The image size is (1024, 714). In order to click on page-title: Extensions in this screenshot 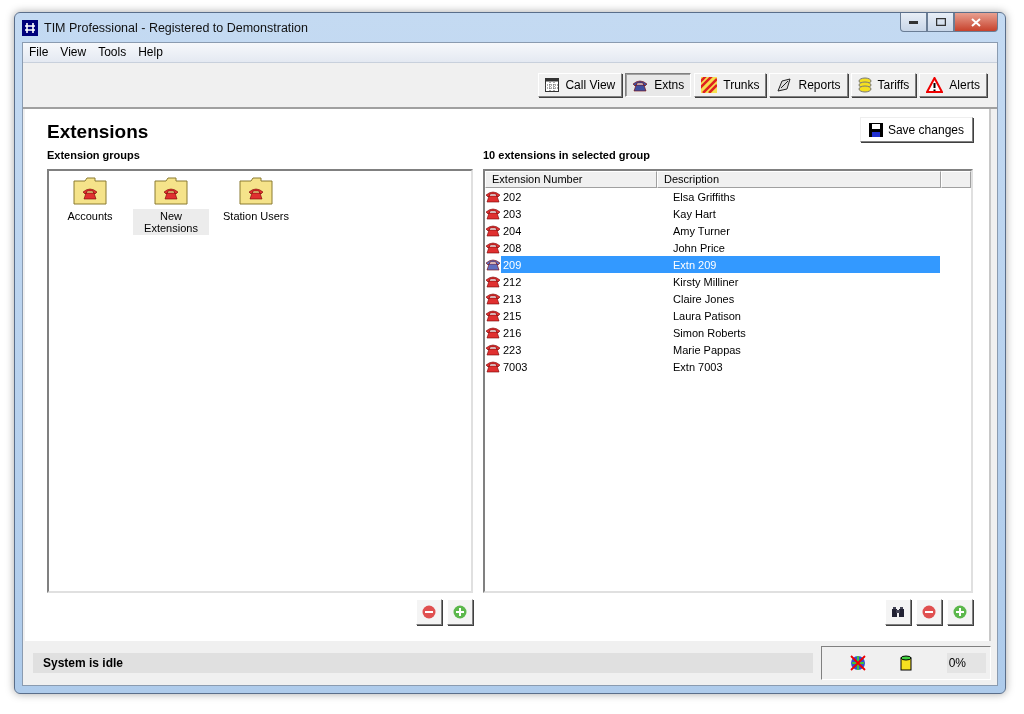, I will do `click(98, 132)`.